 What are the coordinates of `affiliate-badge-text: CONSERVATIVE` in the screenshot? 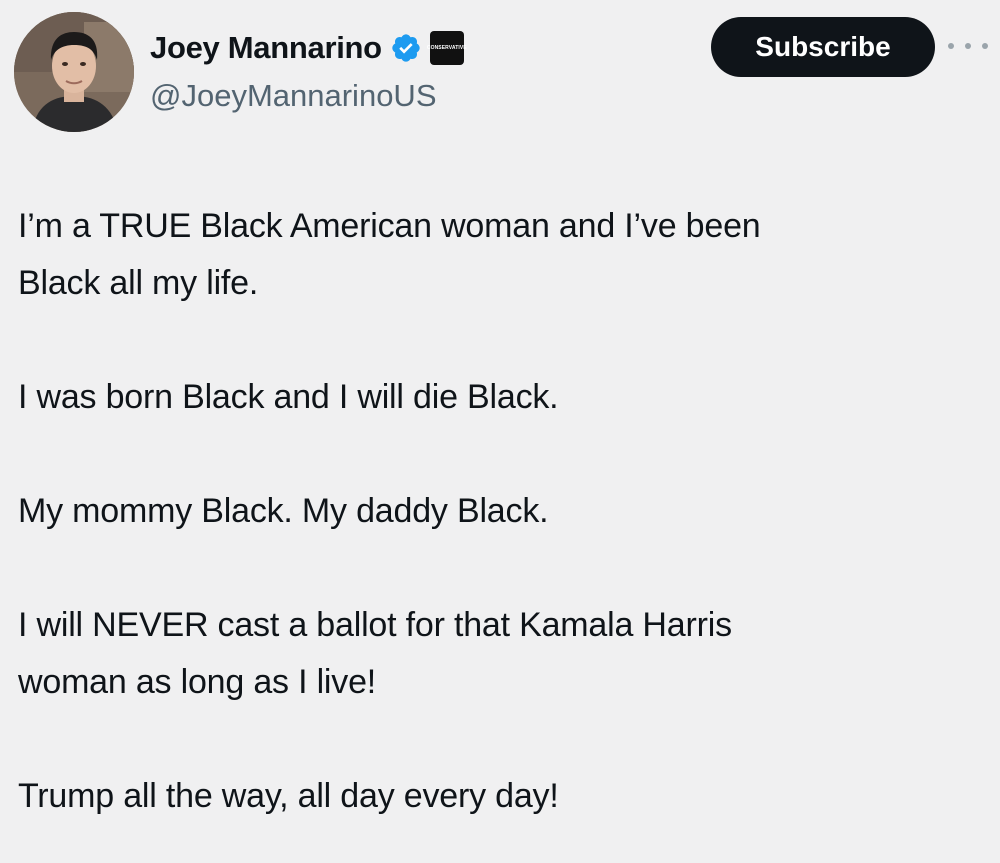 It's located at (446, 48).